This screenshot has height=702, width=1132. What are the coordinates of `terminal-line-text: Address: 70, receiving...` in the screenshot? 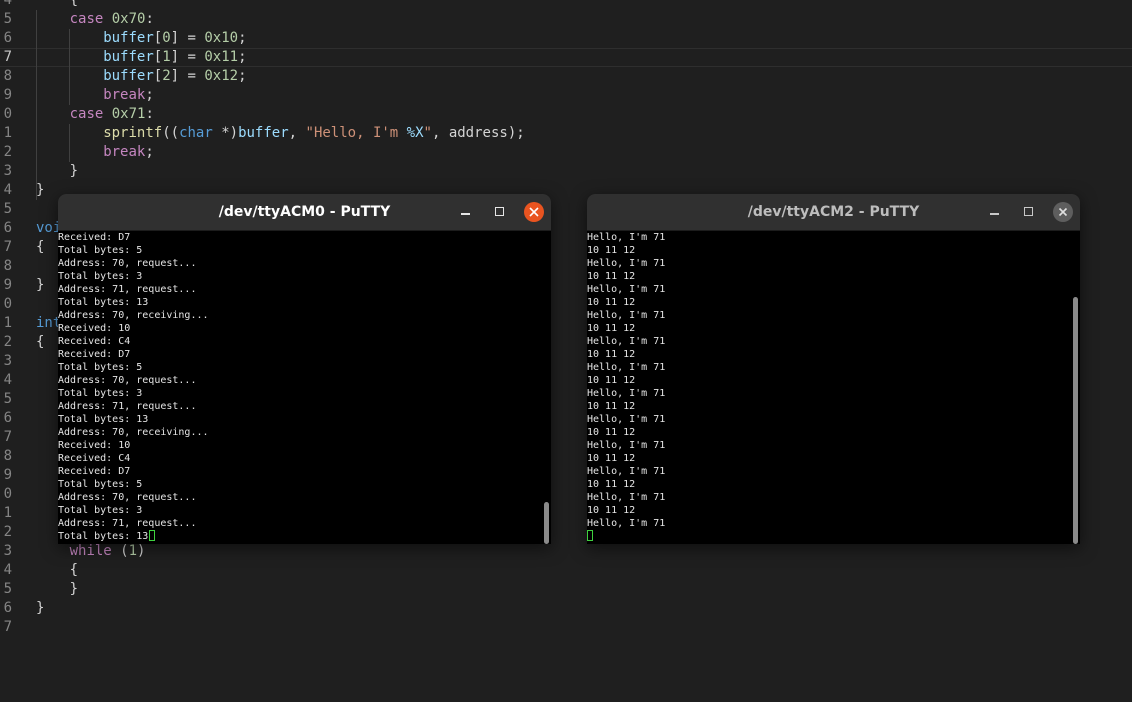 It's located at (133, 432).